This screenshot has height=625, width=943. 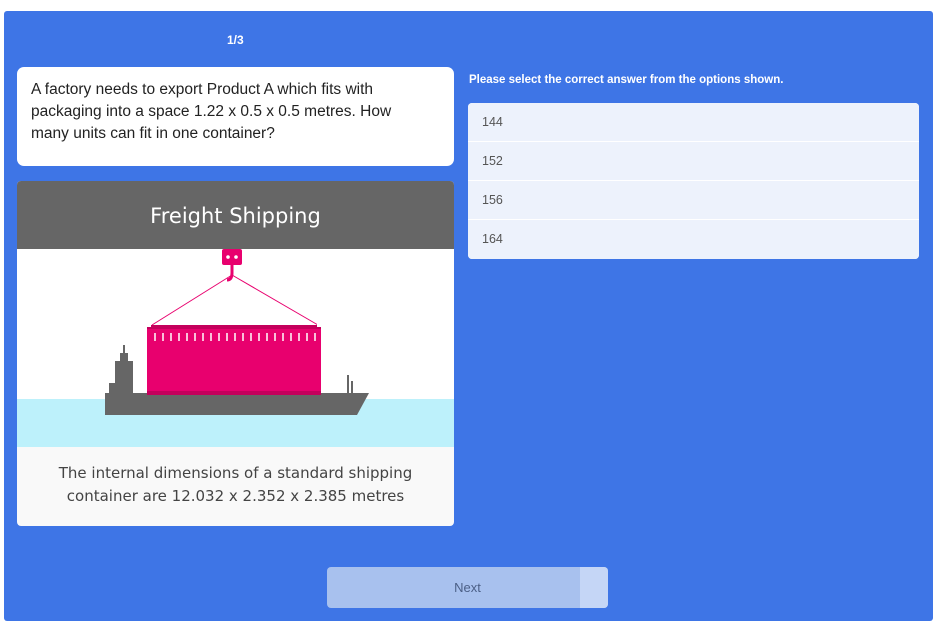 What do you see at coordinates (693, 239) in the screenshot?
I see `answer-option: 164` at bounding box center [693, 239].